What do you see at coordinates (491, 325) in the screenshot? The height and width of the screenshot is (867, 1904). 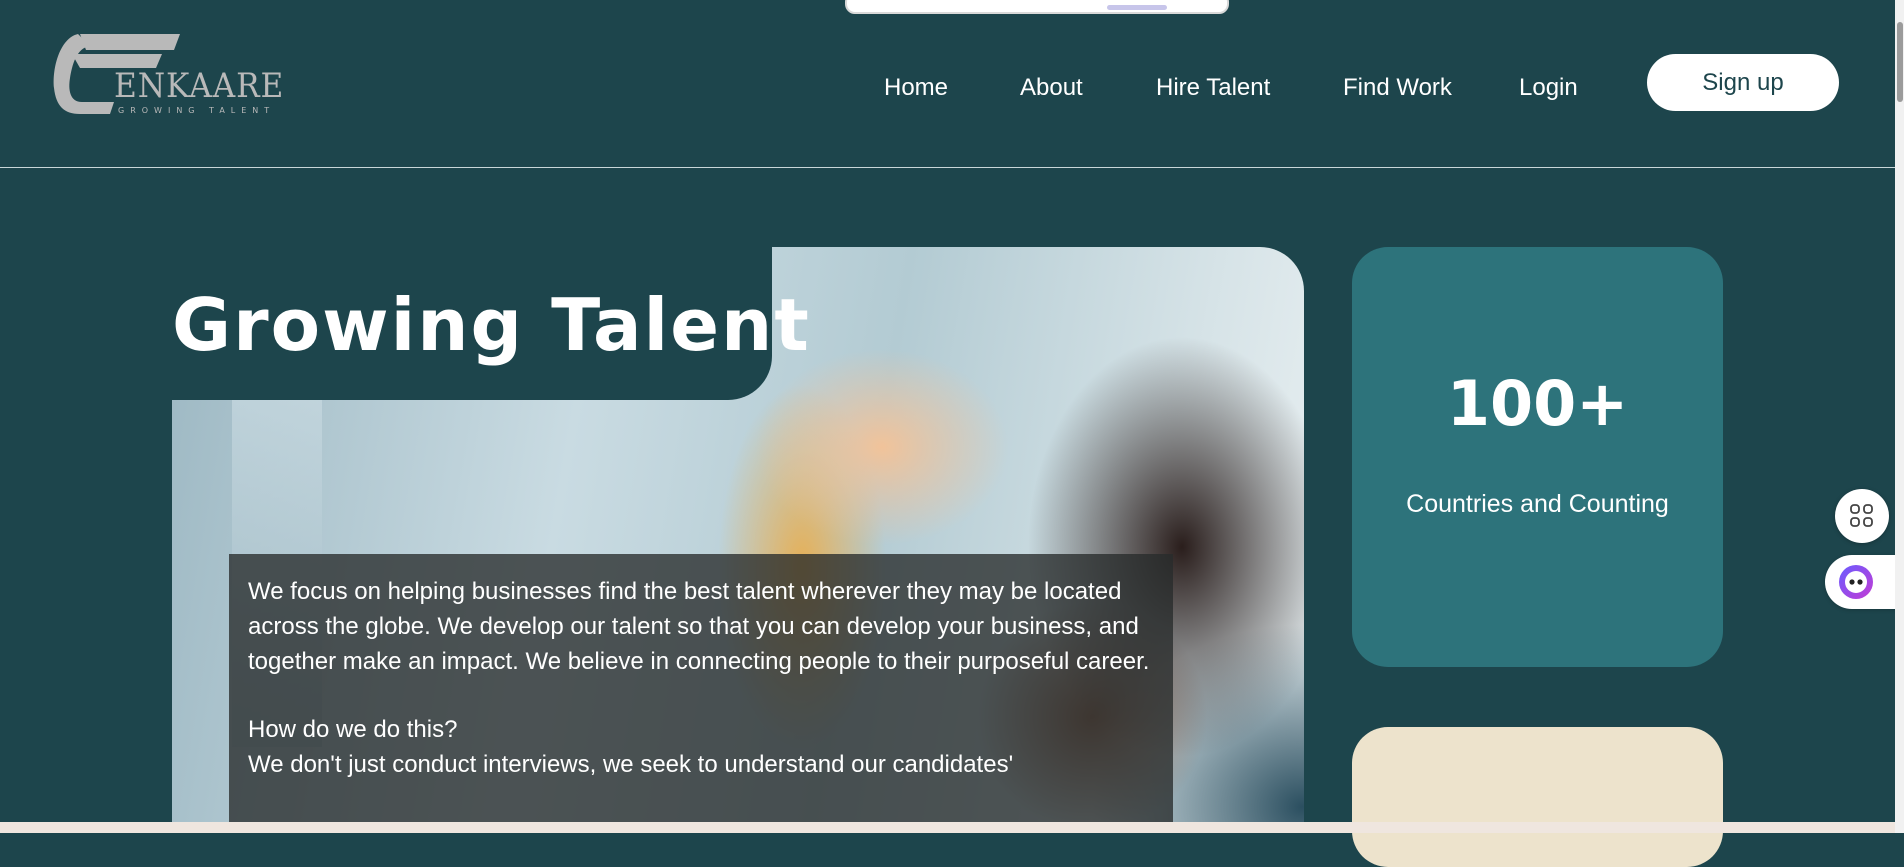 I see `hero-title: Growing Talent` at bounding box center [491, 325].